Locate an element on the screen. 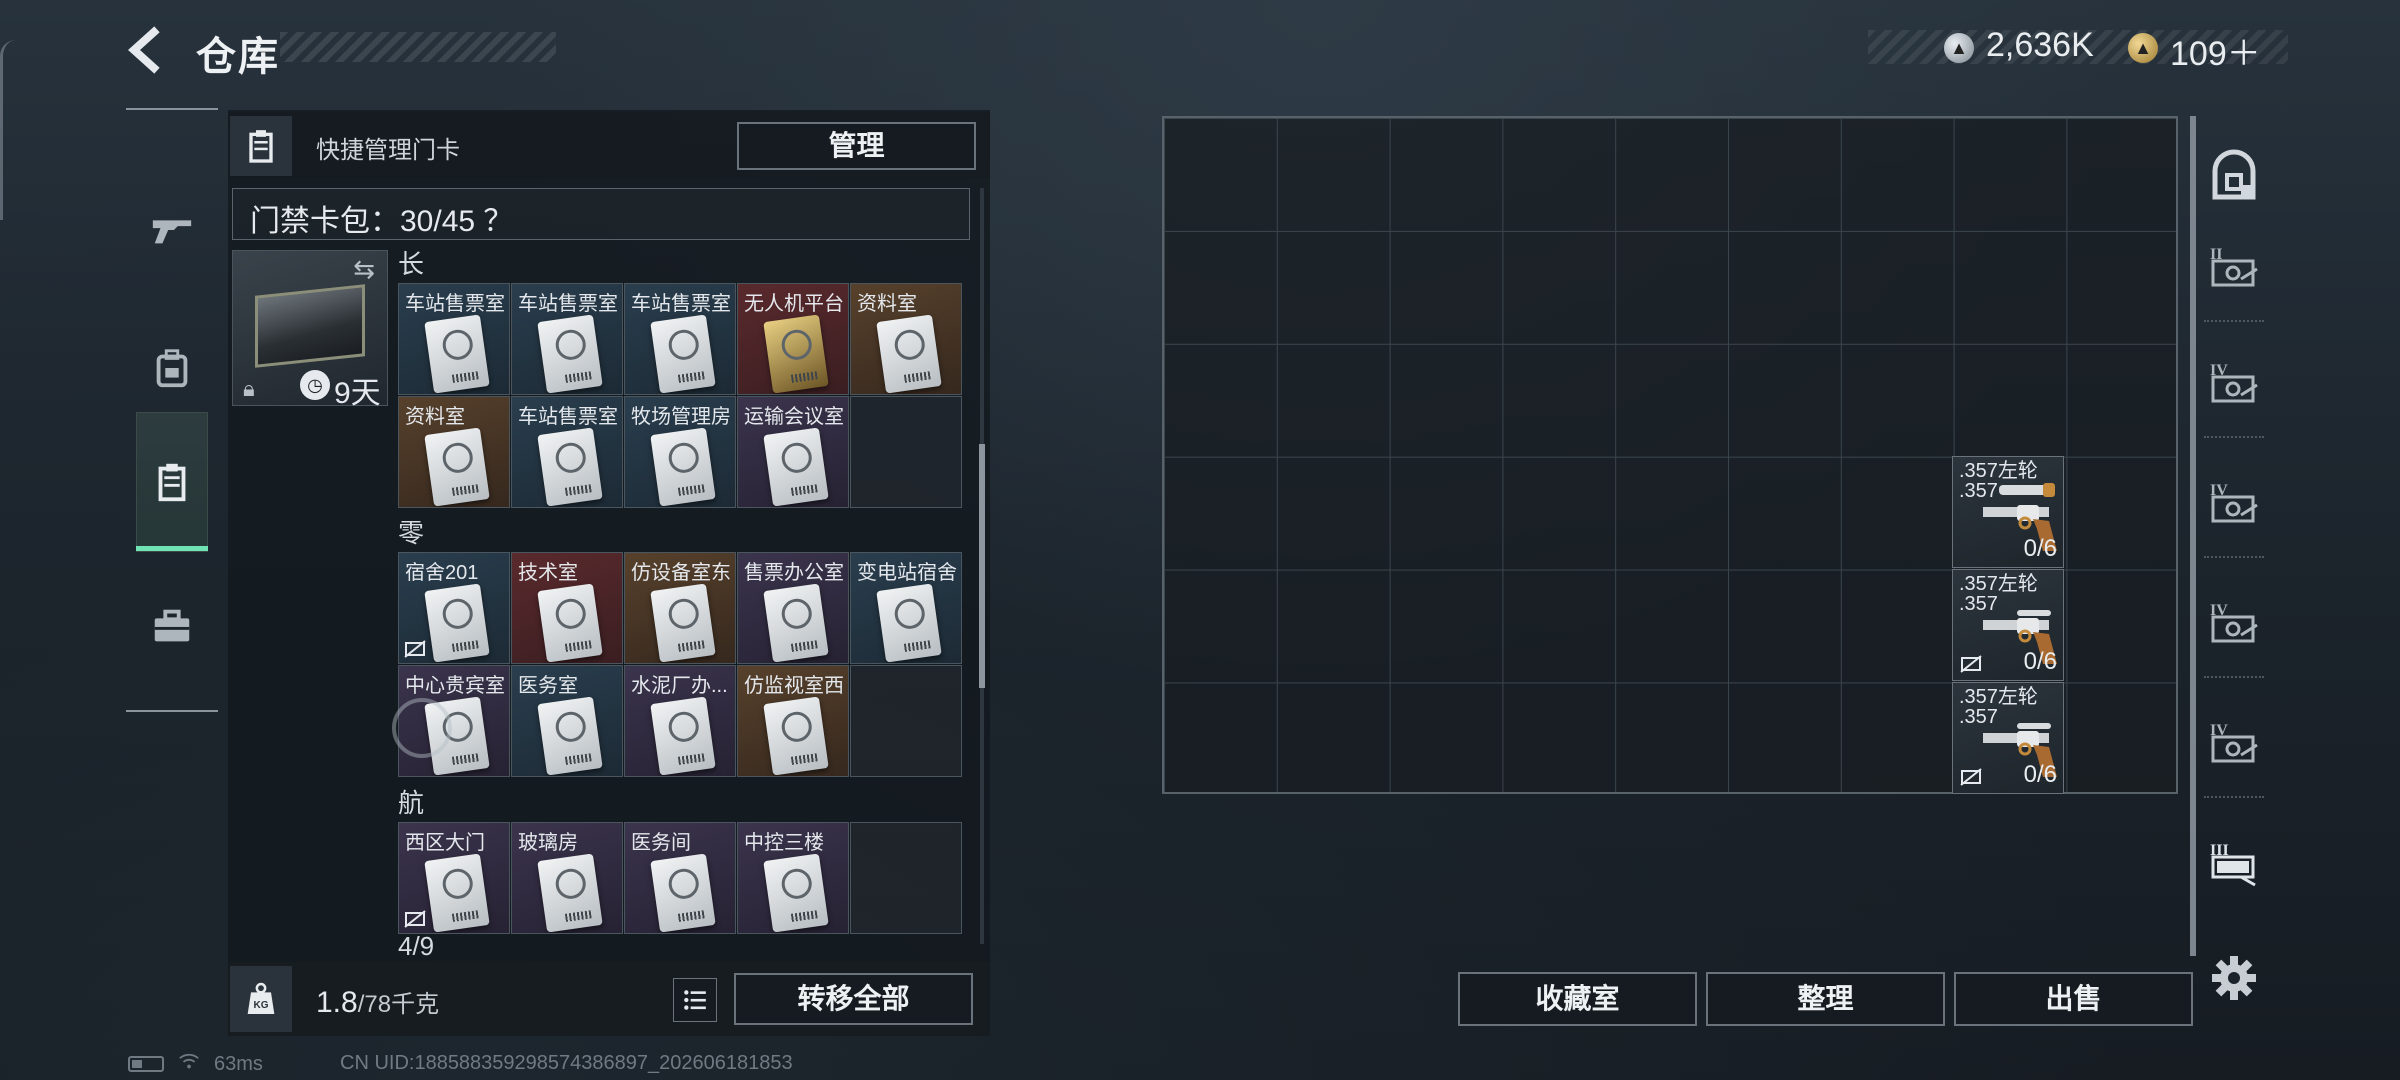 This screenshot has height=1080, width=2400. tab-storage-4: IV is located at coordinates (2234, 622).